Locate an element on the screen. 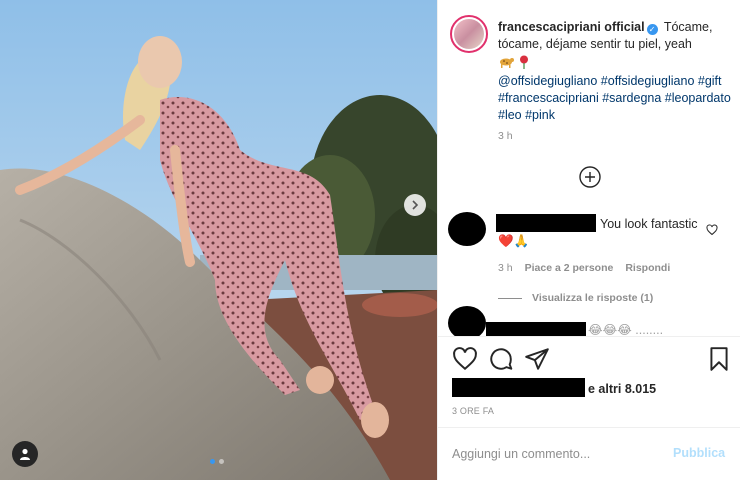 This screenshot has width=740, height=480. verified-badge-icon: ✓ is located at coordinates (652, 29).